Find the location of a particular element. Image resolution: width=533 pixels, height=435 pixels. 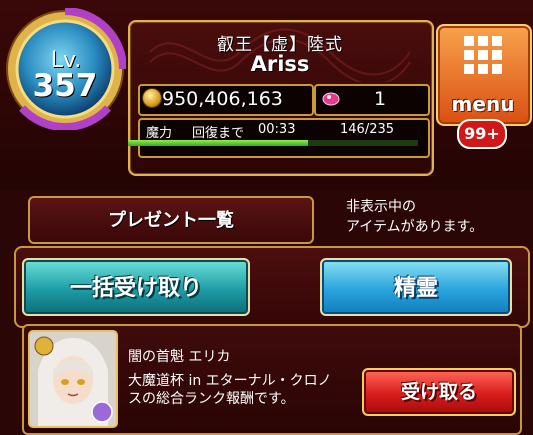

menu-grid-icon is located at coordinates (483, 55).